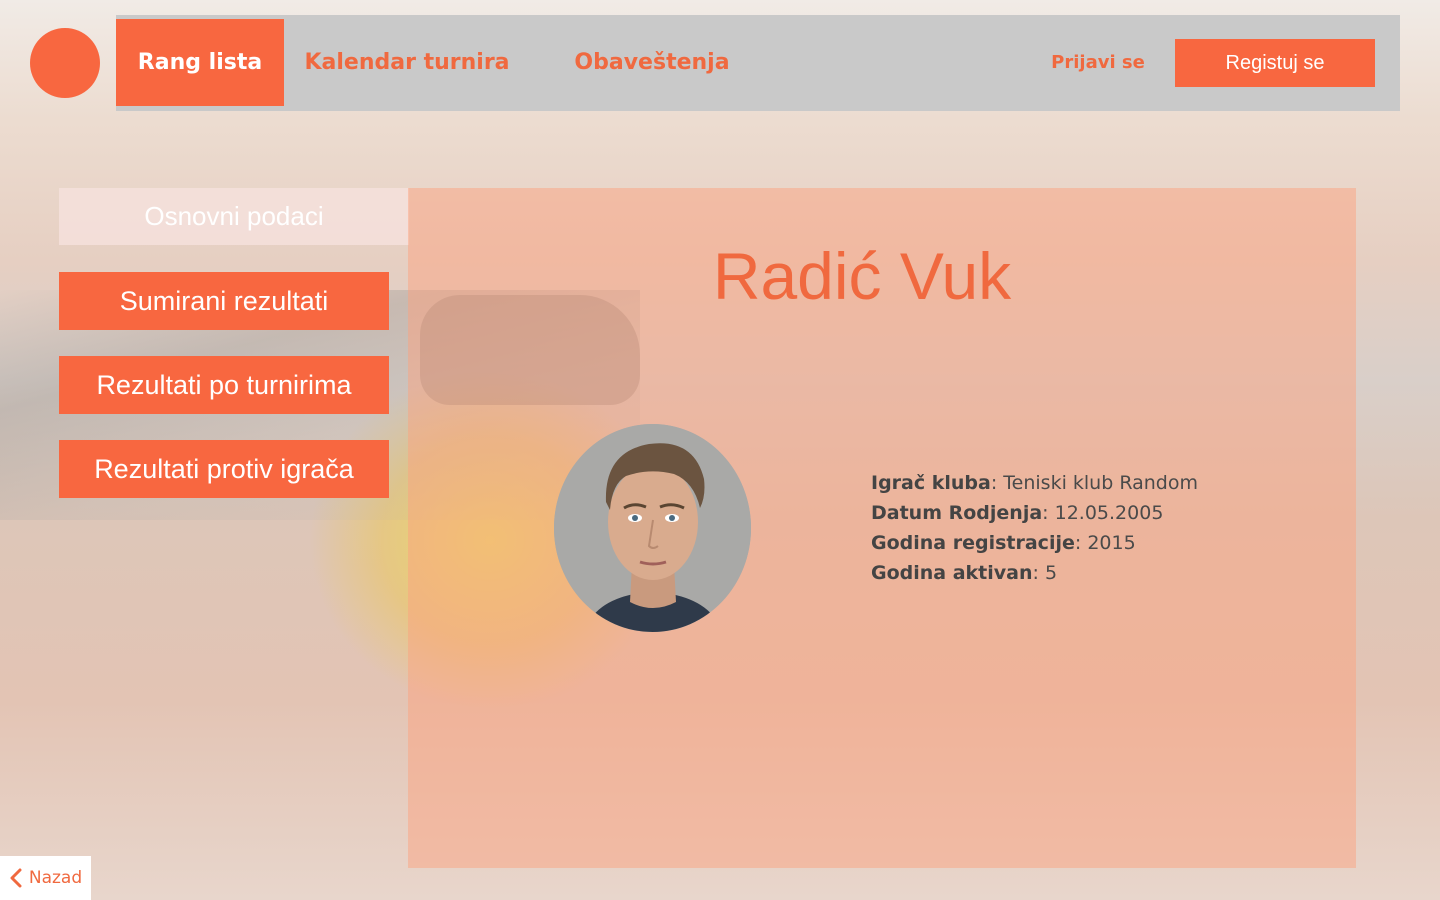  I want to click on player-avatar, so click(652, 528).